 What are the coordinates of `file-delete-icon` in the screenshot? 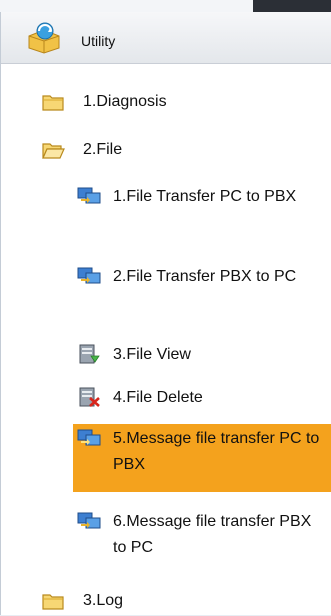 It's located at (89, 397).